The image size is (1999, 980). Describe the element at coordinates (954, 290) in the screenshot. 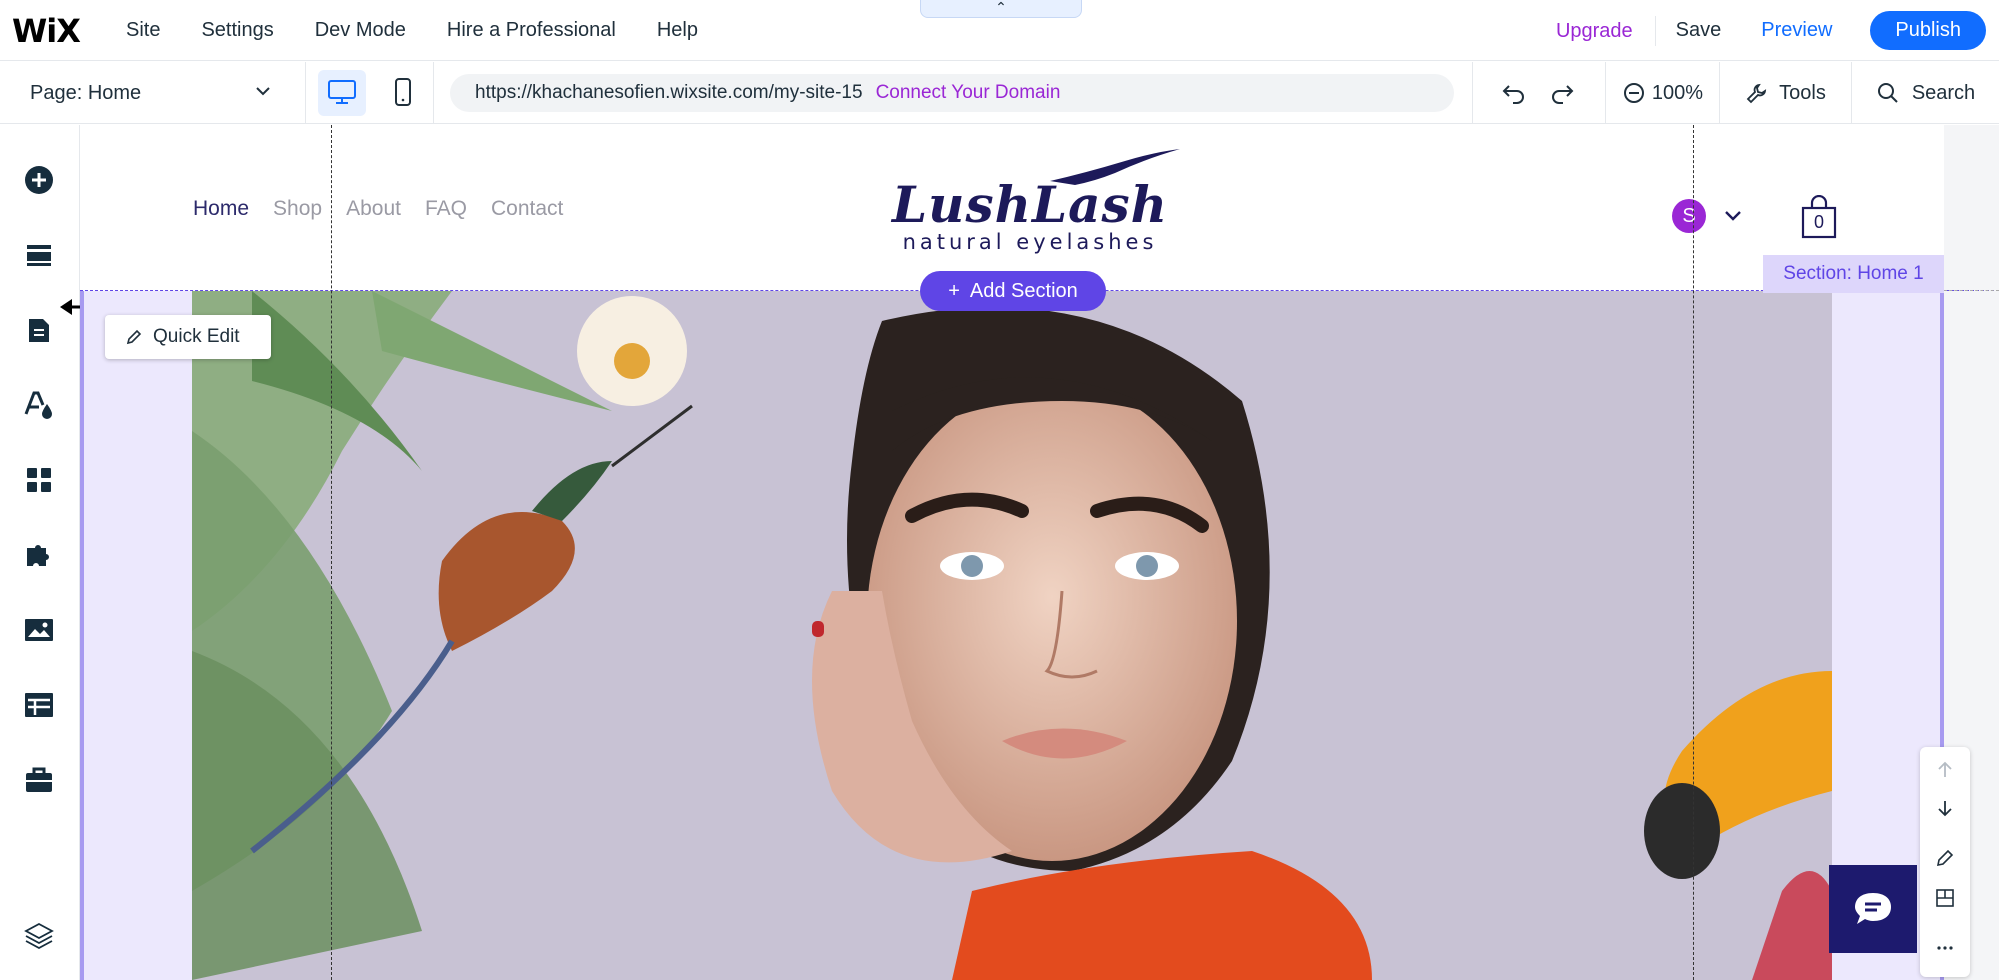

I see `plus-icon: +` at that location.